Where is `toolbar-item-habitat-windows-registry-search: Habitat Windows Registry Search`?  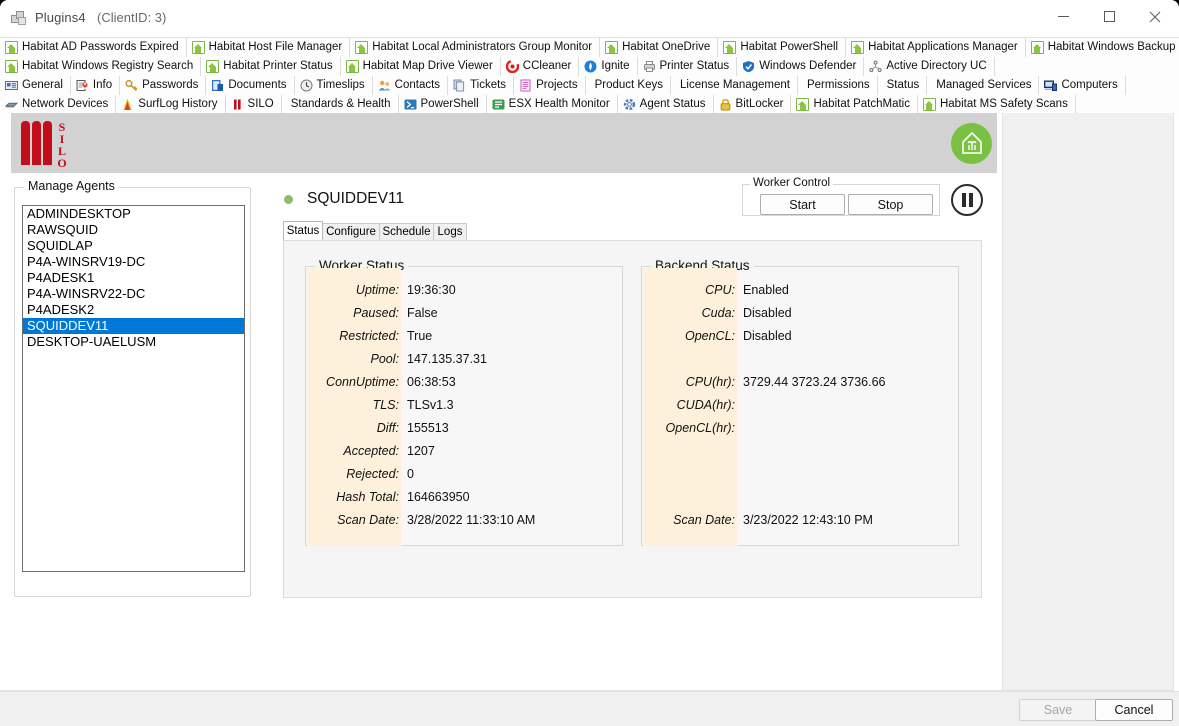
toolbar-item-habitat-windows-registry-search: Habitat Windows Registry Search is located at coordinates (101, 66).